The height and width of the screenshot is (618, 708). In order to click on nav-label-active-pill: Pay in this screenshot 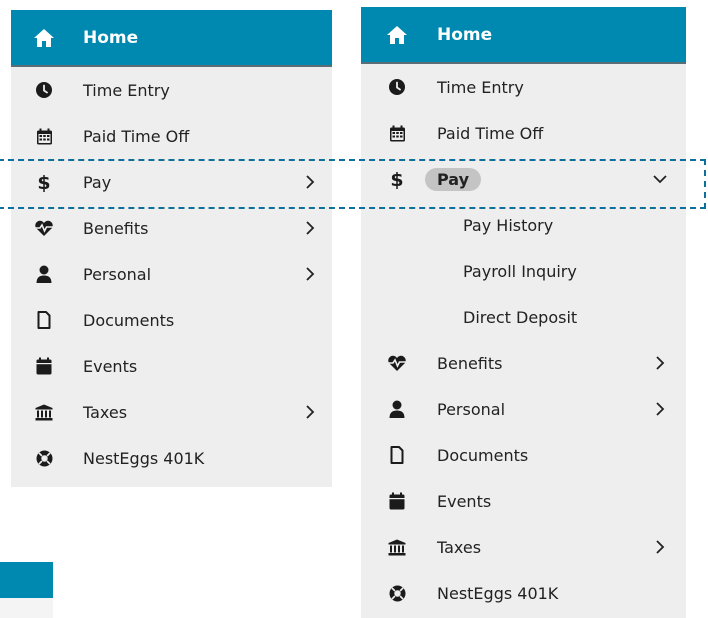, I will do `click(453, 179)`.